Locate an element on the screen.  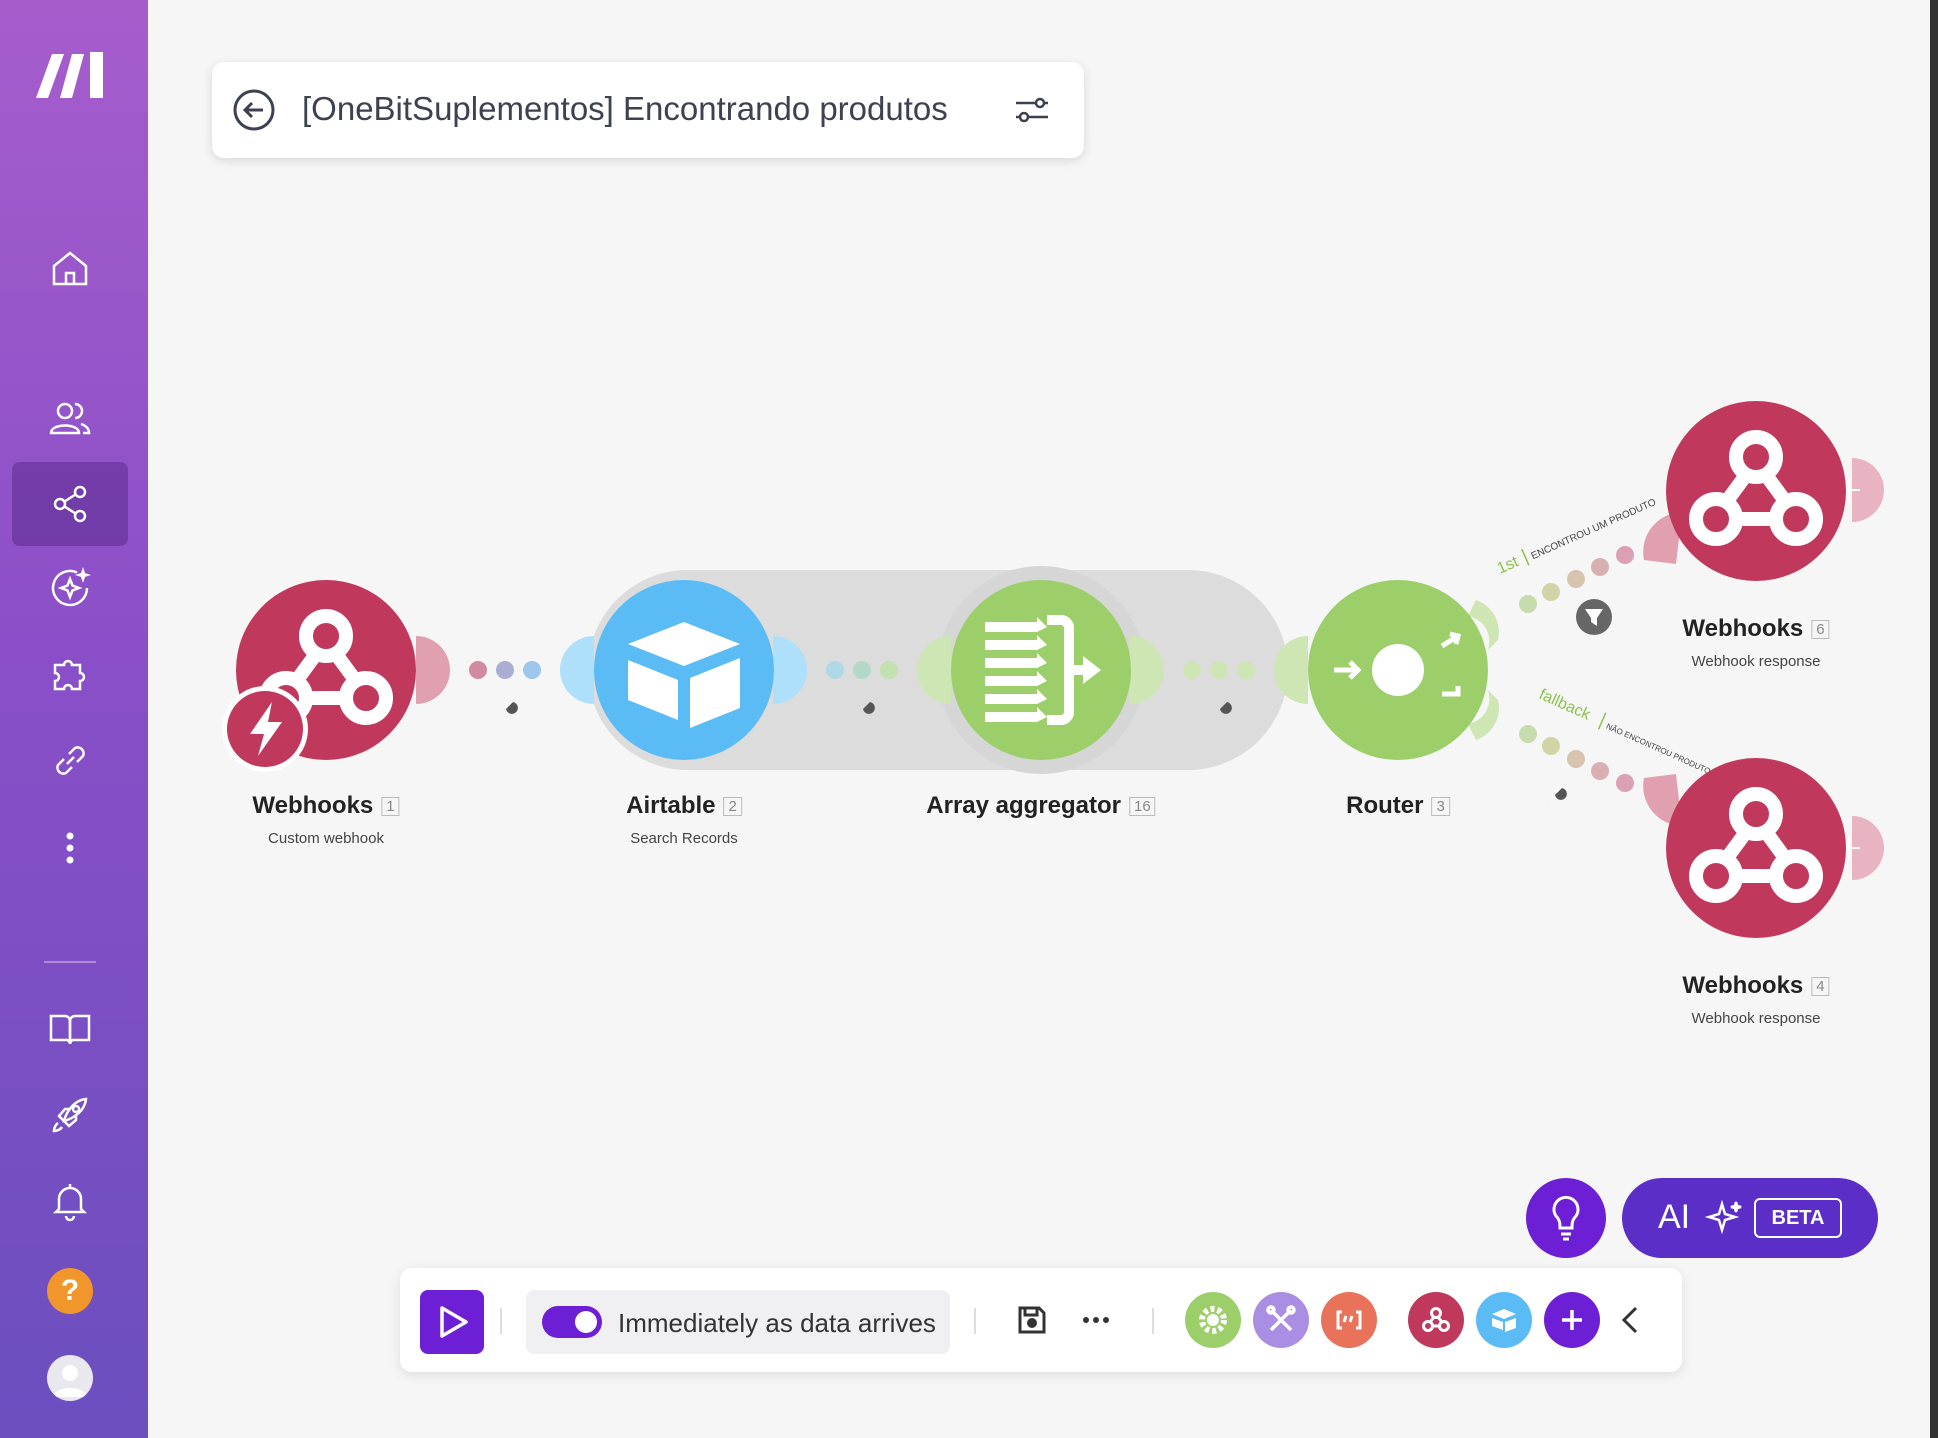
sidebar-item-more is located at coordinates (70, 848).